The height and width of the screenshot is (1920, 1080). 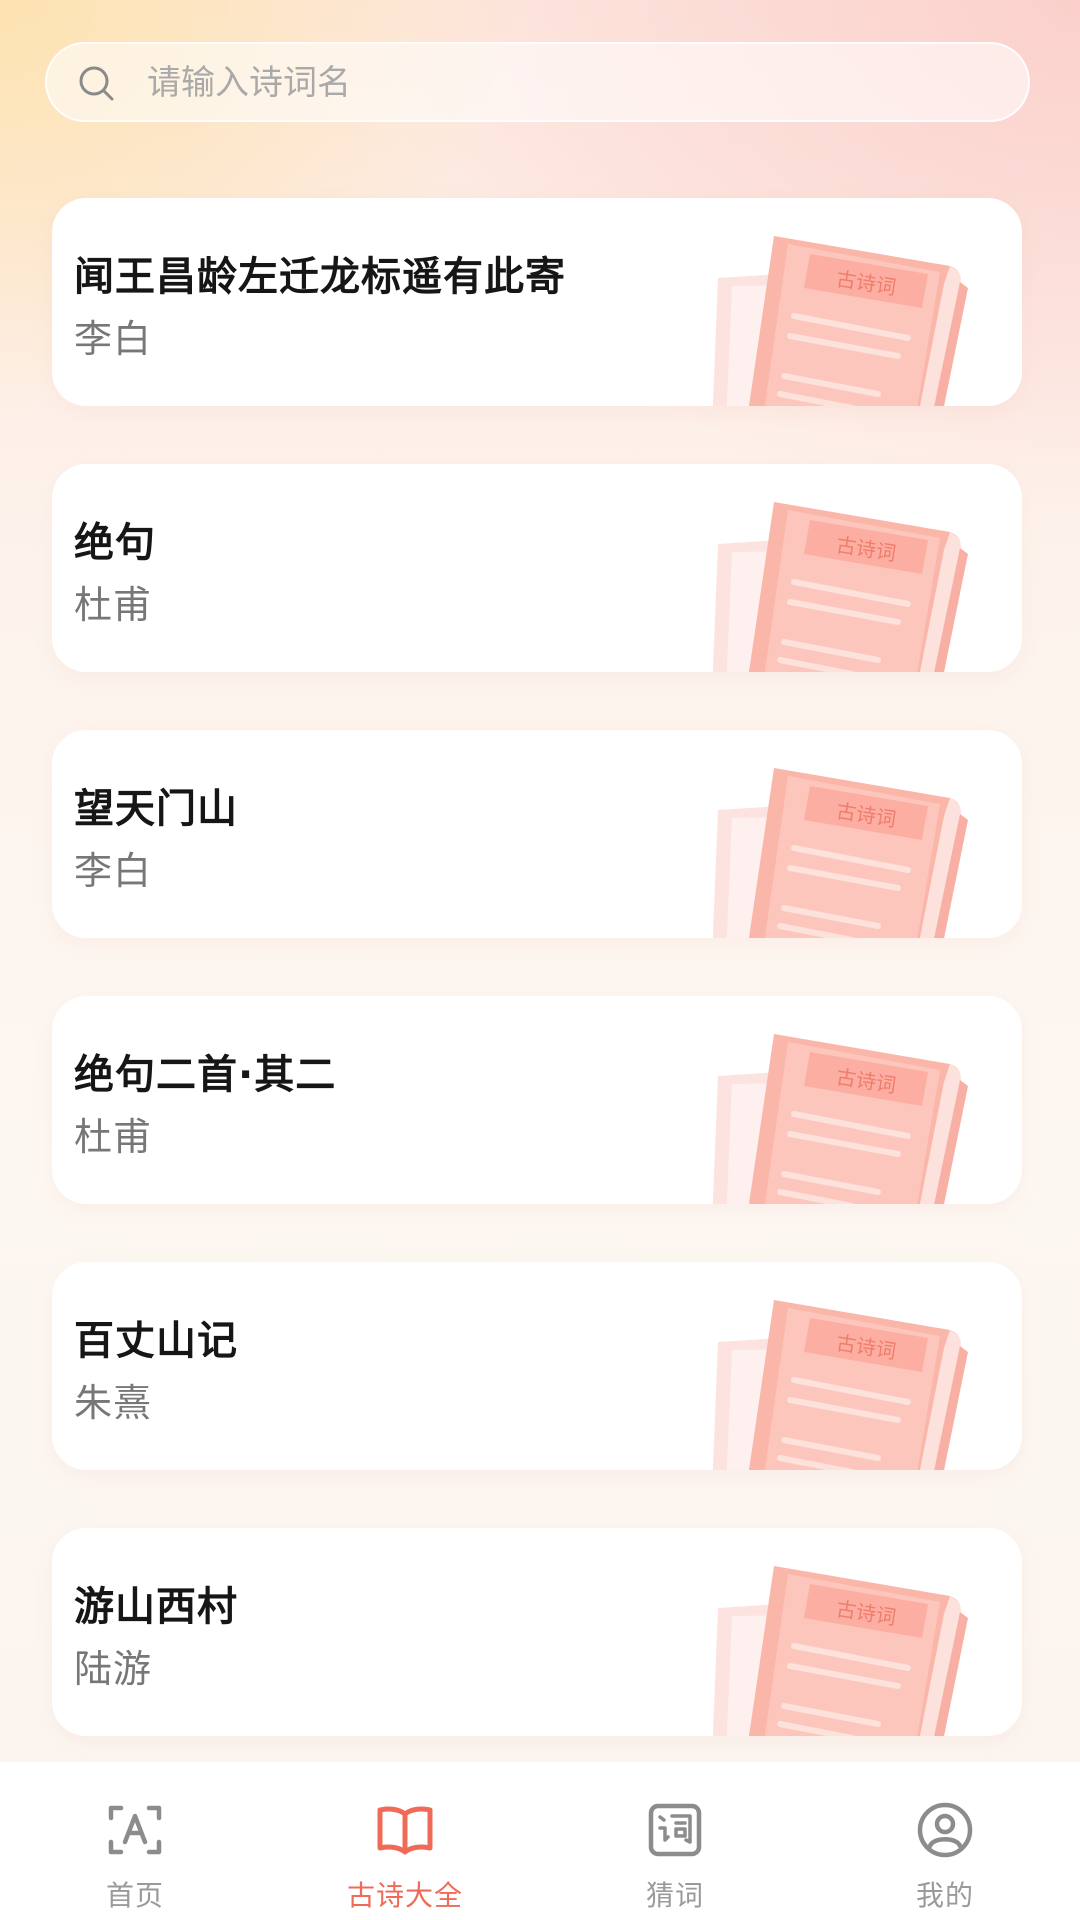 I want to click on nav-label-guess-word: 猜词, so click(x=674, y=1895).